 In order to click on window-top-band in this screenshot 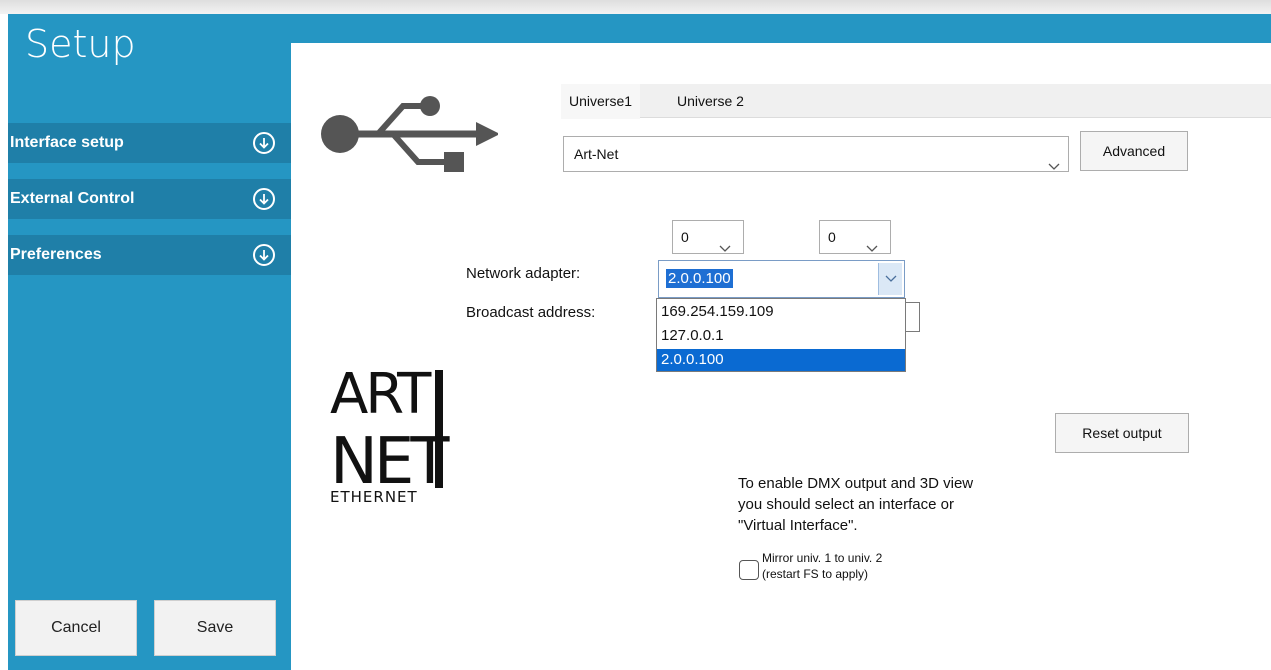, I will do `click(635, 7)`.